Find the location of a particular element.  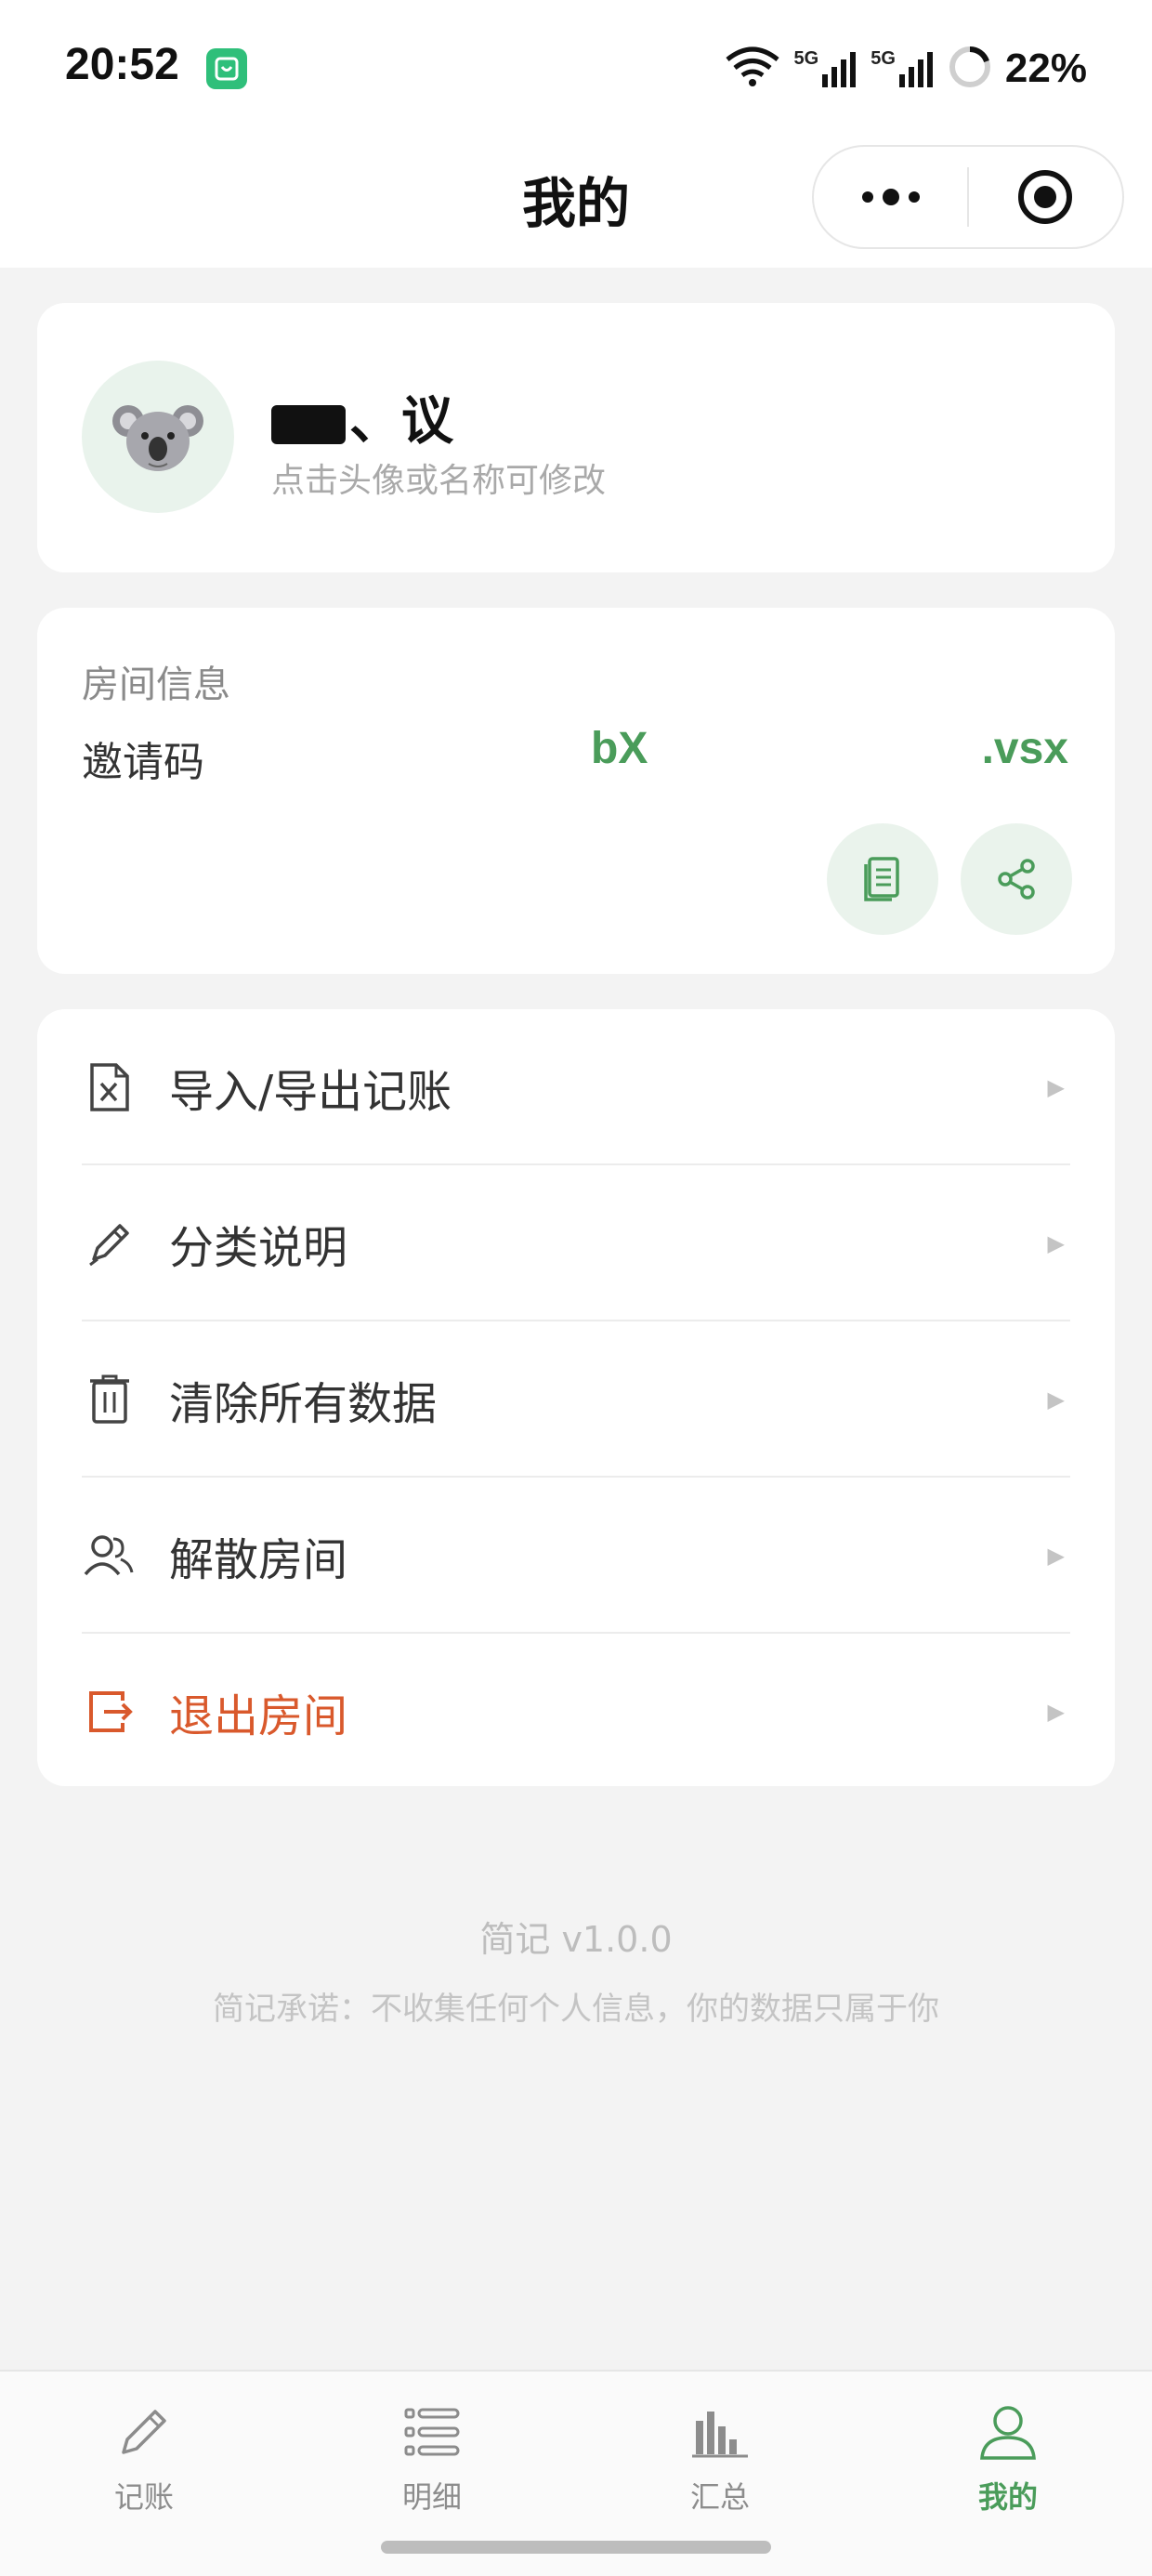

menu-label: 退出房间 is located at coordinates (258, 1716).